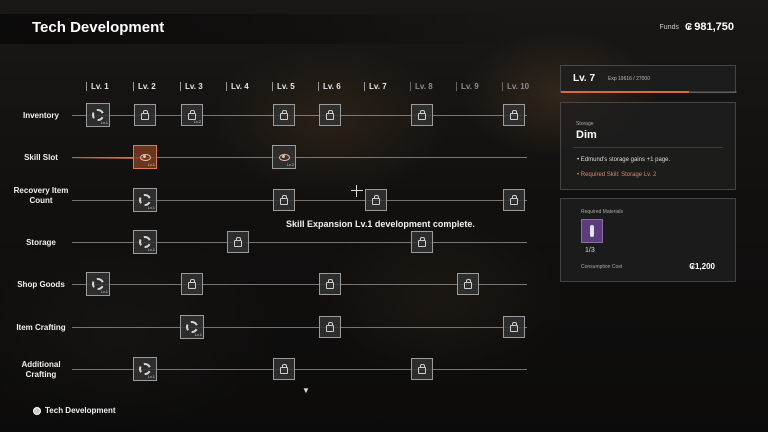 The image size is (768, 432). I want to click on footer-label: Tech Development, so click(80, 410).